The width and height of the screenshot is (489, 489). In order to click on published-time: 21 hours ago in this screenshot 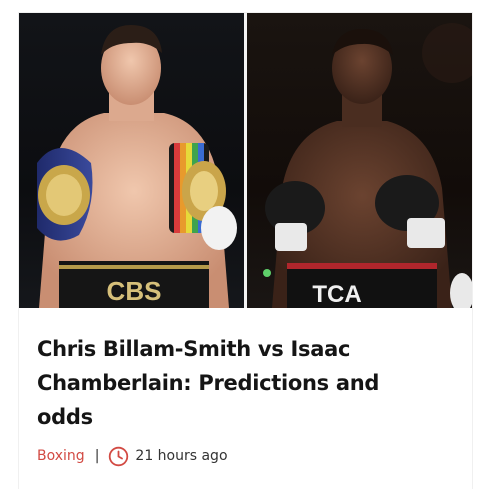, I will do `click(181, 456)`.